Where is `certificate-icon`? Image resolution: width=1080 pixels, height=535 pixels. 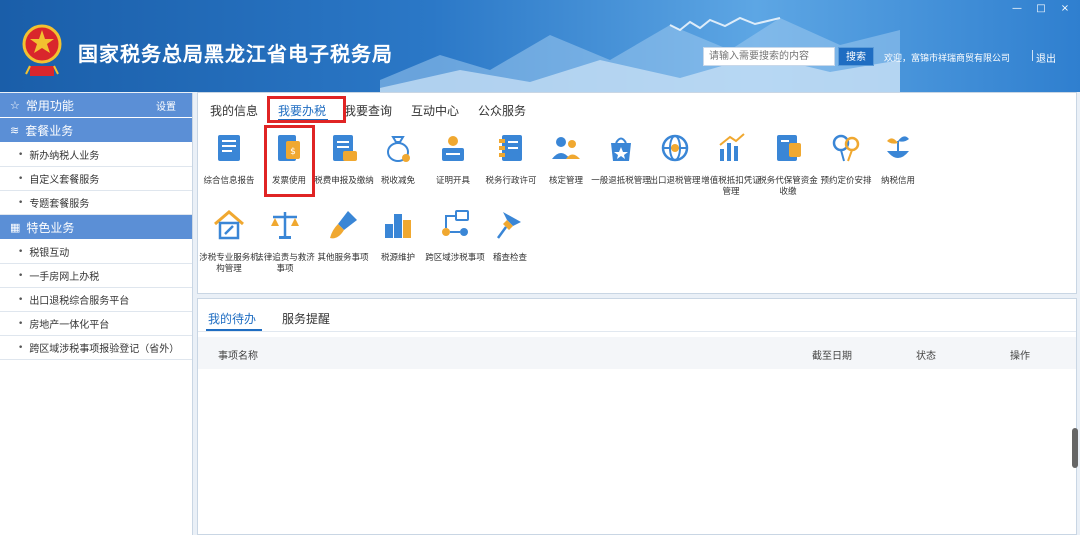
certificate-icon is located at coordinates (453, 148).